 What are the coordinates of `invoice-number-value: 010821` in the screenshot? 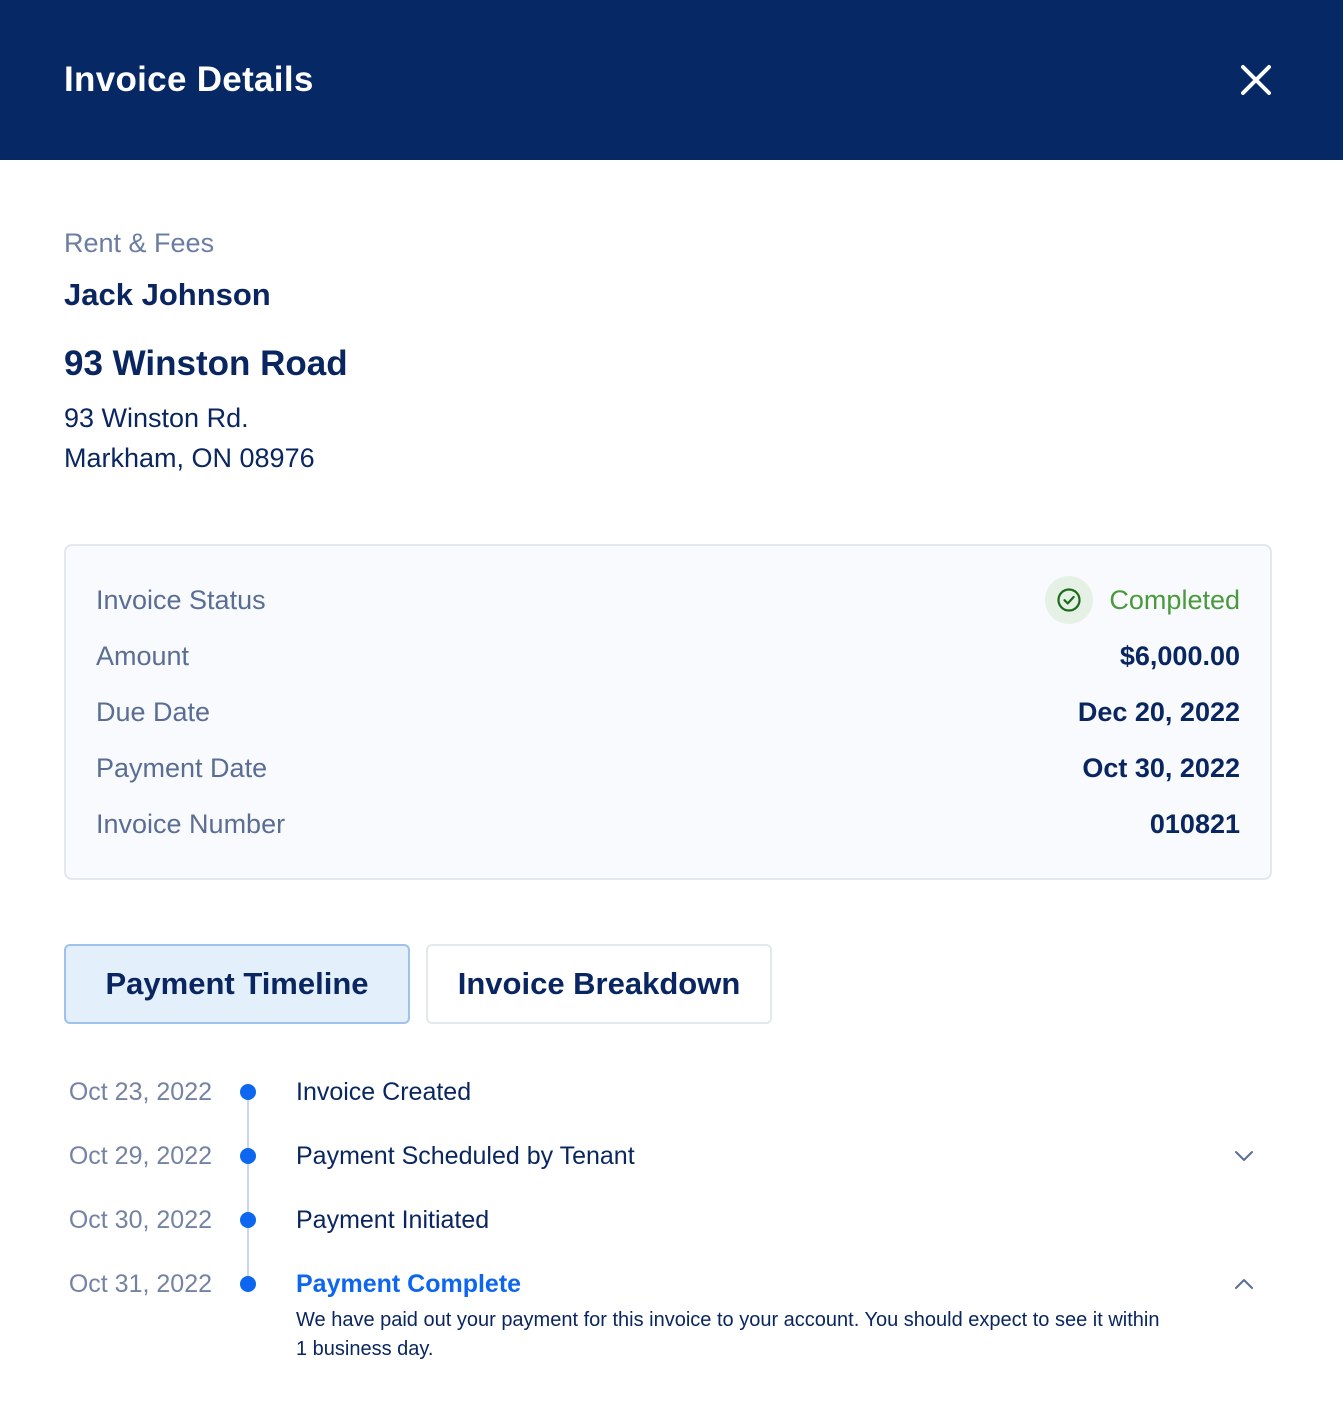 It's located at (1194, 824).